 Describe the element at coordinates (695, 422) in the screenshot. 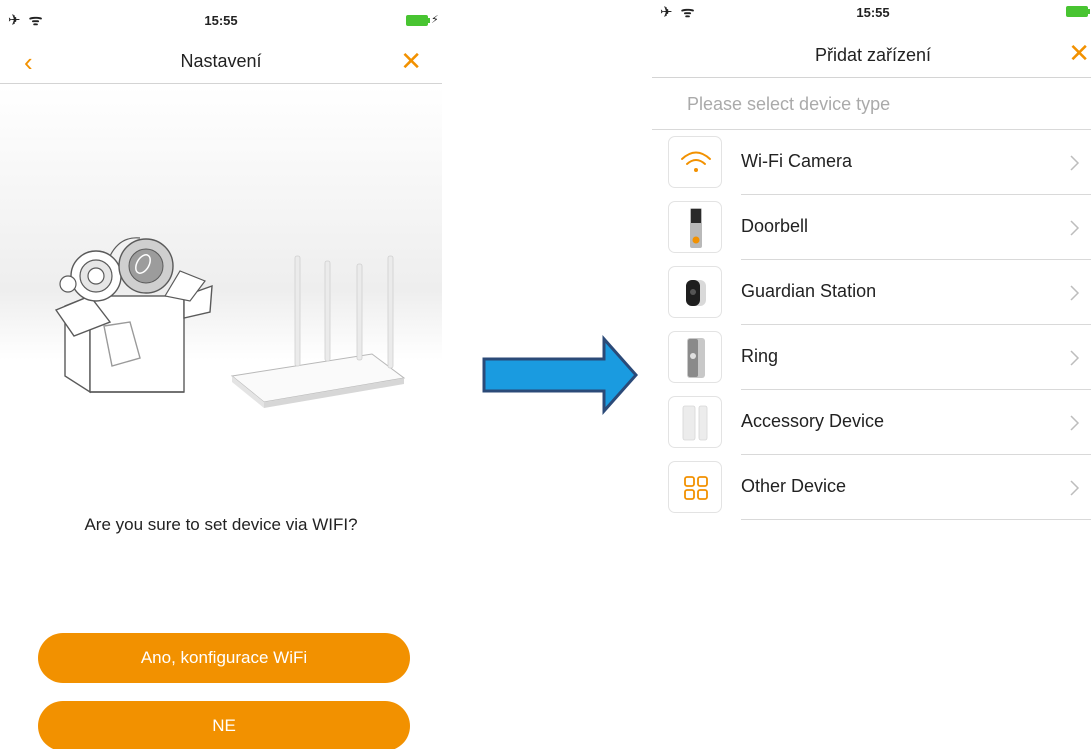

I see `accessory-icon` at that location.